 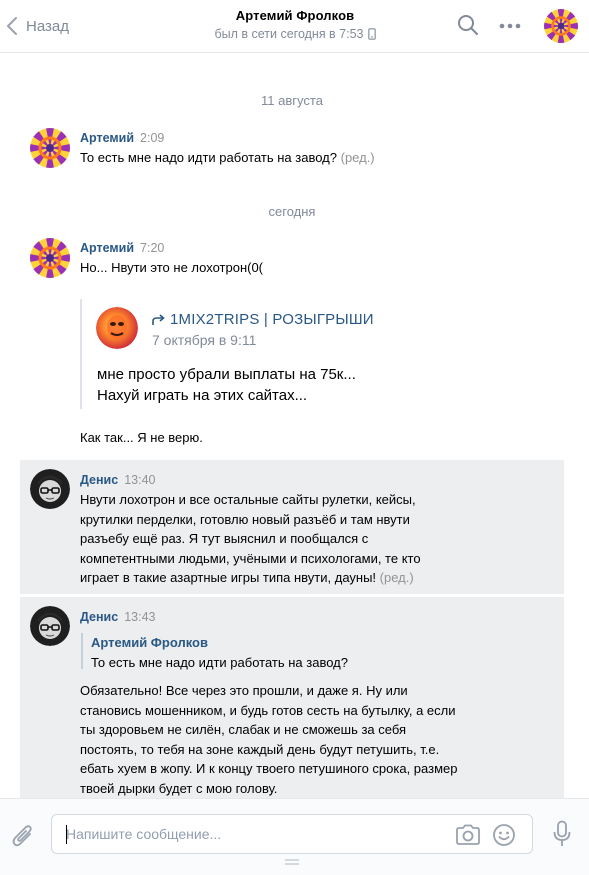 What do you see at coordinates (562, 834) in the screenshot?
I see `microphone-icon` at bounding box center [562, 834].